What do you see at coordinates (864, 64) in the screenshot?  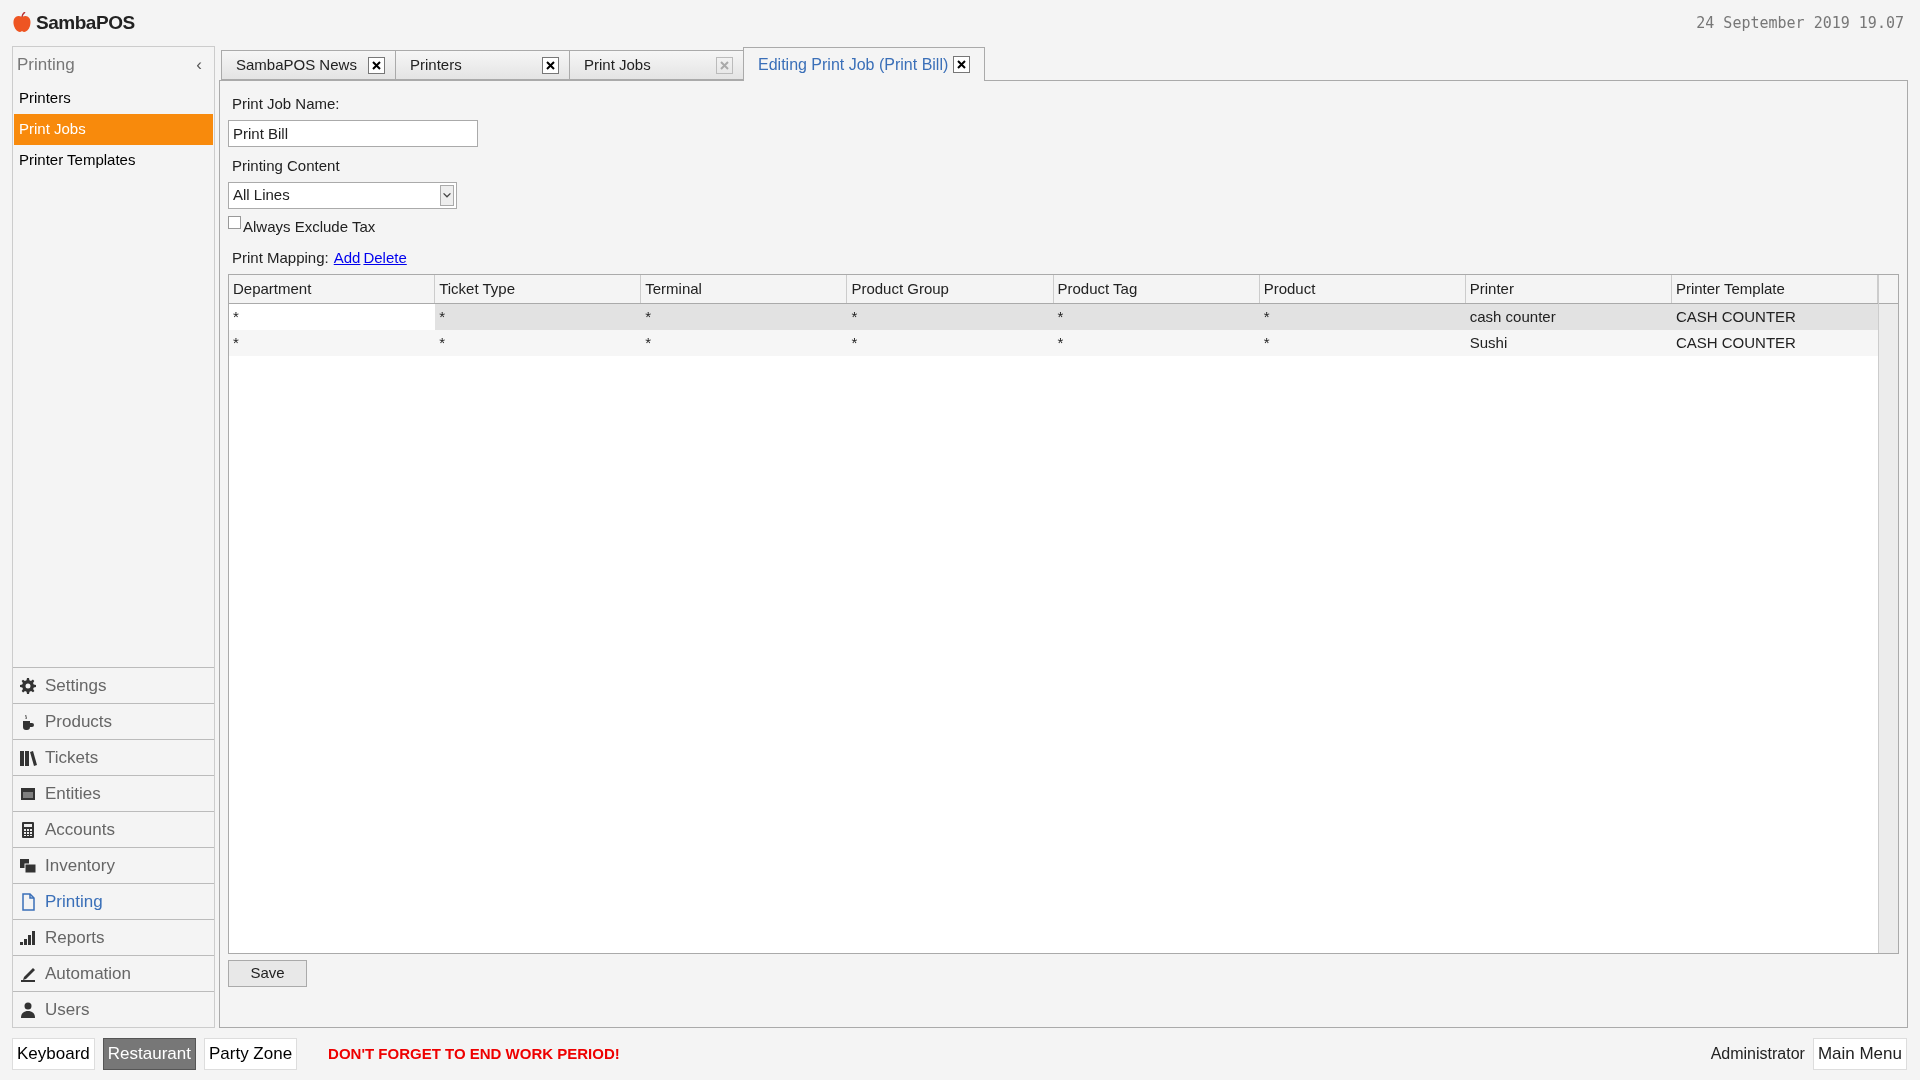 I see `tab: Editing Print Job (Print Bill)` at bounding box center [864, 64].